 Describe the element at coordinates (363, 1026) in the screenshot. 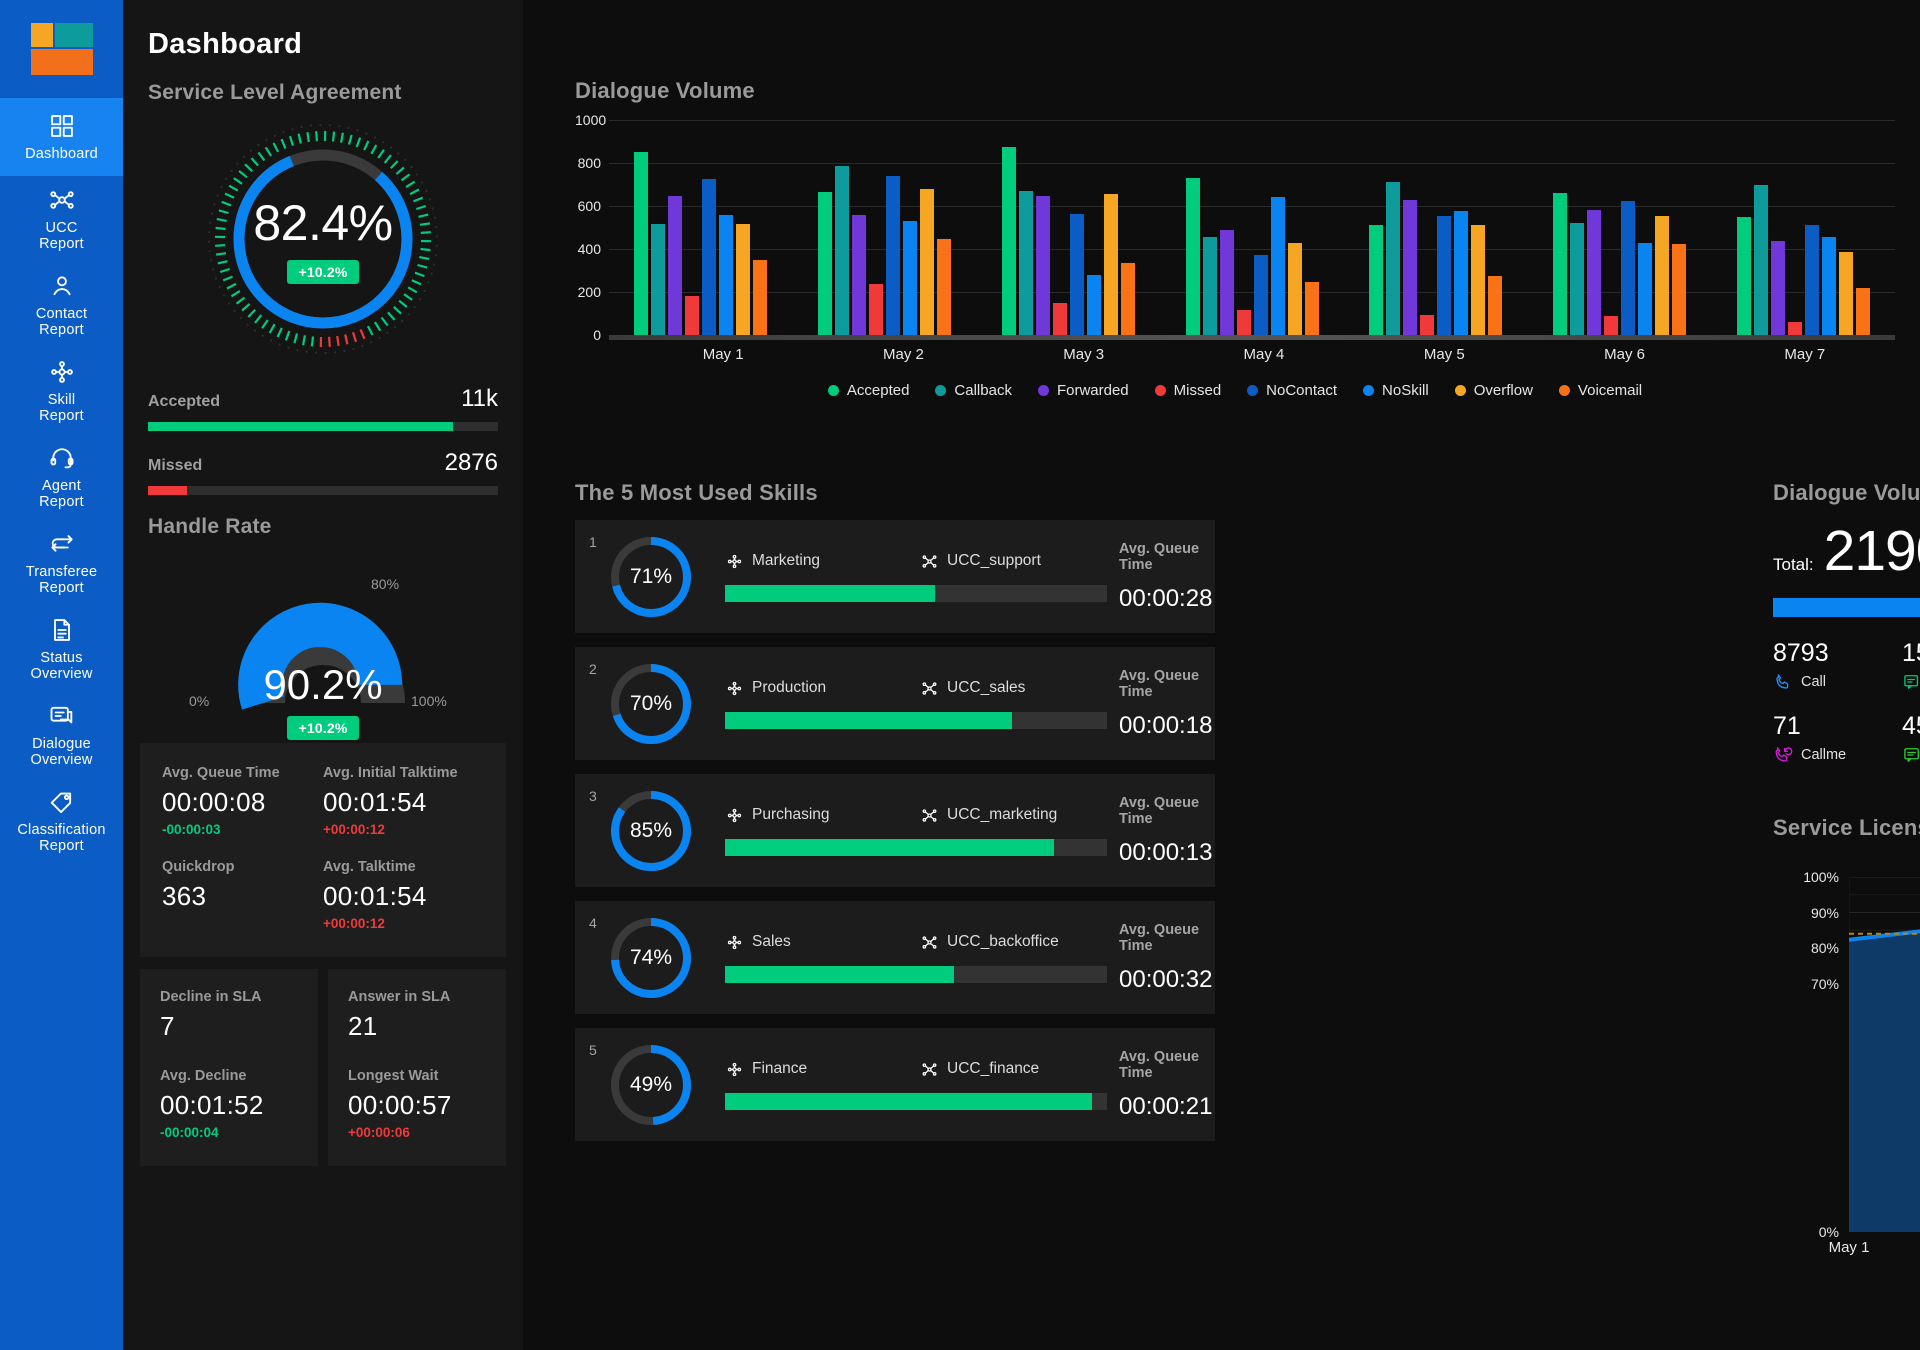

I see `mini-card-value: 21` at that location.